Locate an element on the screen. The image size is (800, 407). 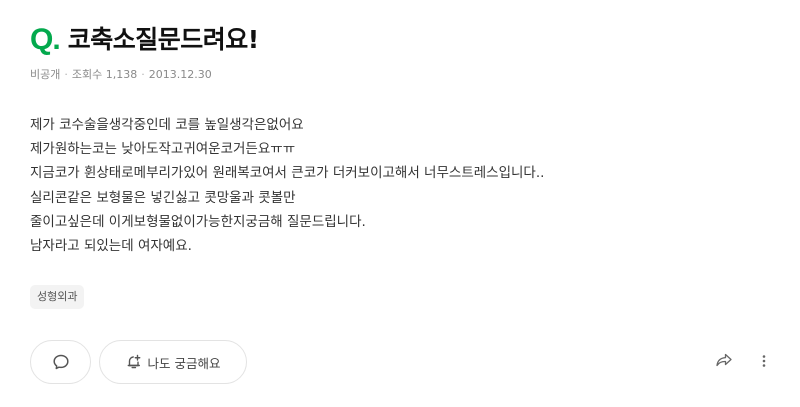
share-icon is located at coordinates (724, 362).